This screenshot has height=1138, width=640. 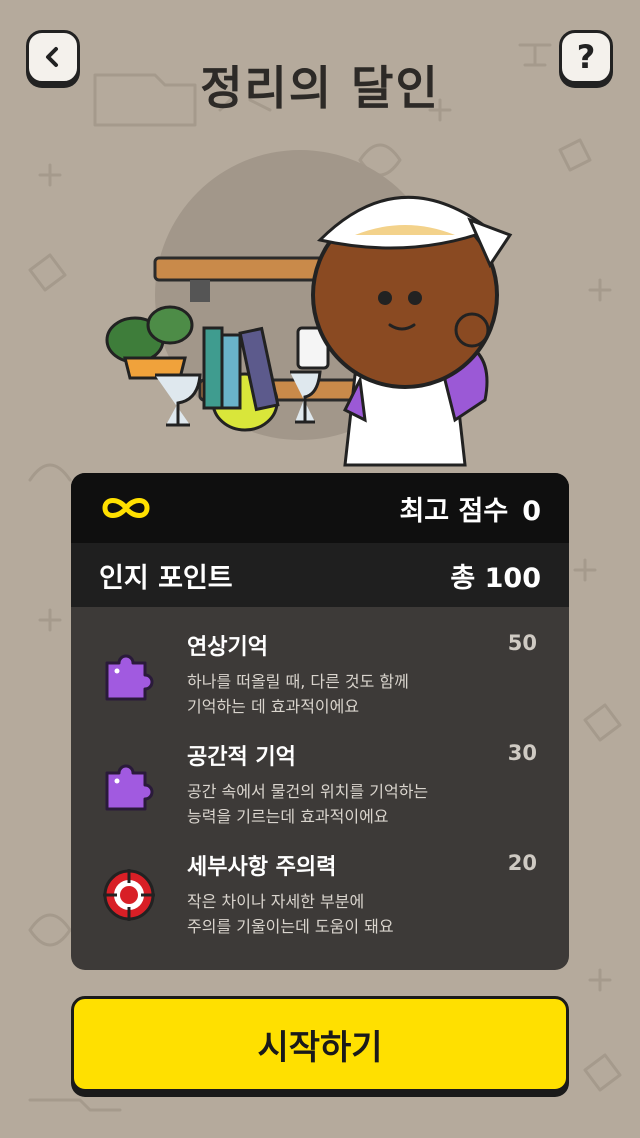 What do you see at coordinates (531, 511) in the screenshot?
I see `best-score-value: 0` at bounding box center [531, 511].